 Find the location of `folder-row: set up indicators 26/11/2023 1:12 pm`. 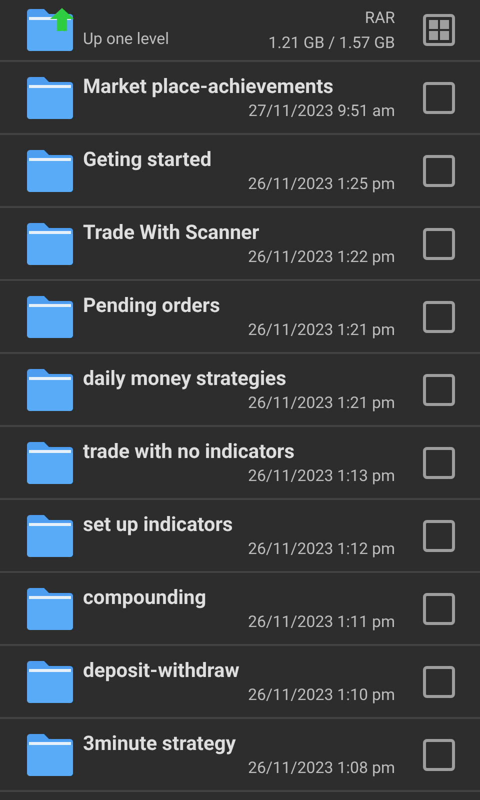

folder-row: set up indicators 26/11/2023 1:12 pm is located at coordinates (240, 536).